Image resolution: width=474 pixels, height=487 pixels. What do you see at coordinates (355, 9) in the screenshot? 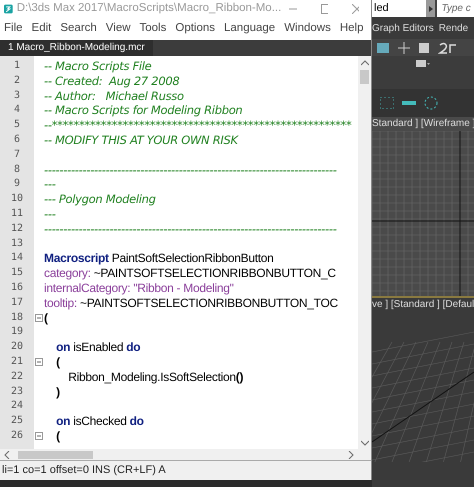
I see `close-icon` at bounding box center [355, 9].